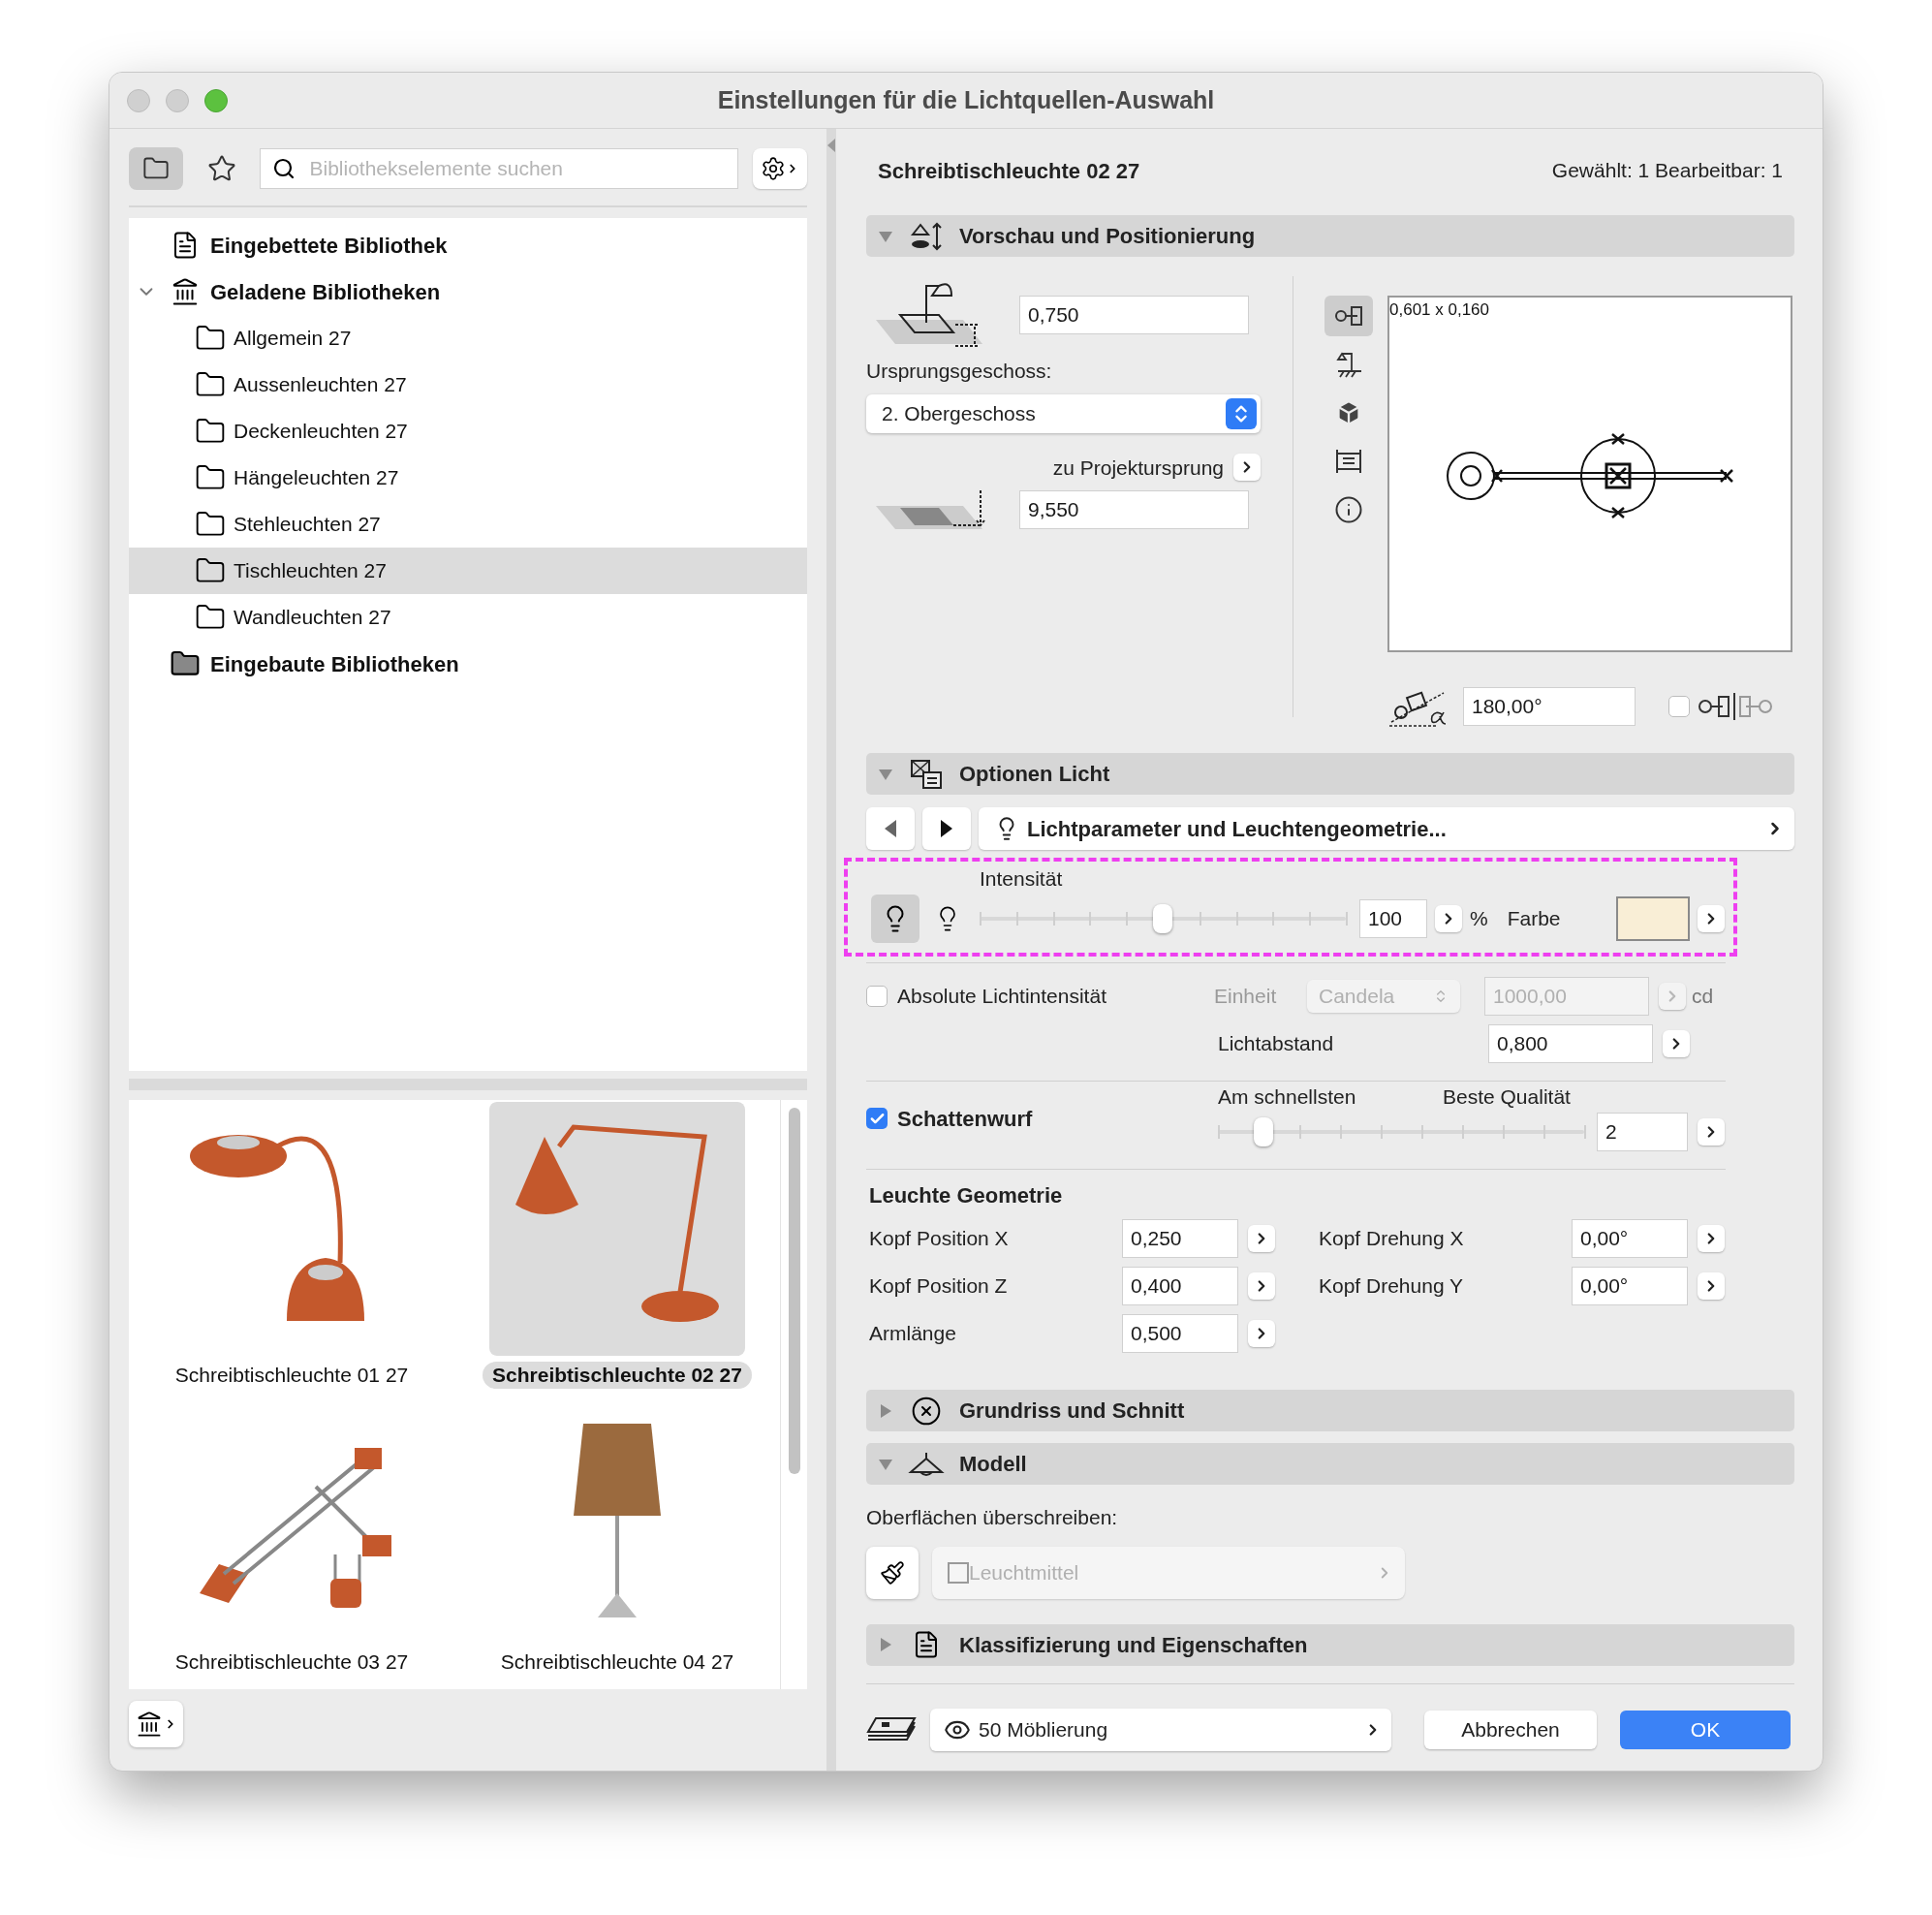 This screenshot has height=1915, width=1932. I want to click on thumbnail-caption: Schreibtischleuchte 01 27, so click(292, 1375).